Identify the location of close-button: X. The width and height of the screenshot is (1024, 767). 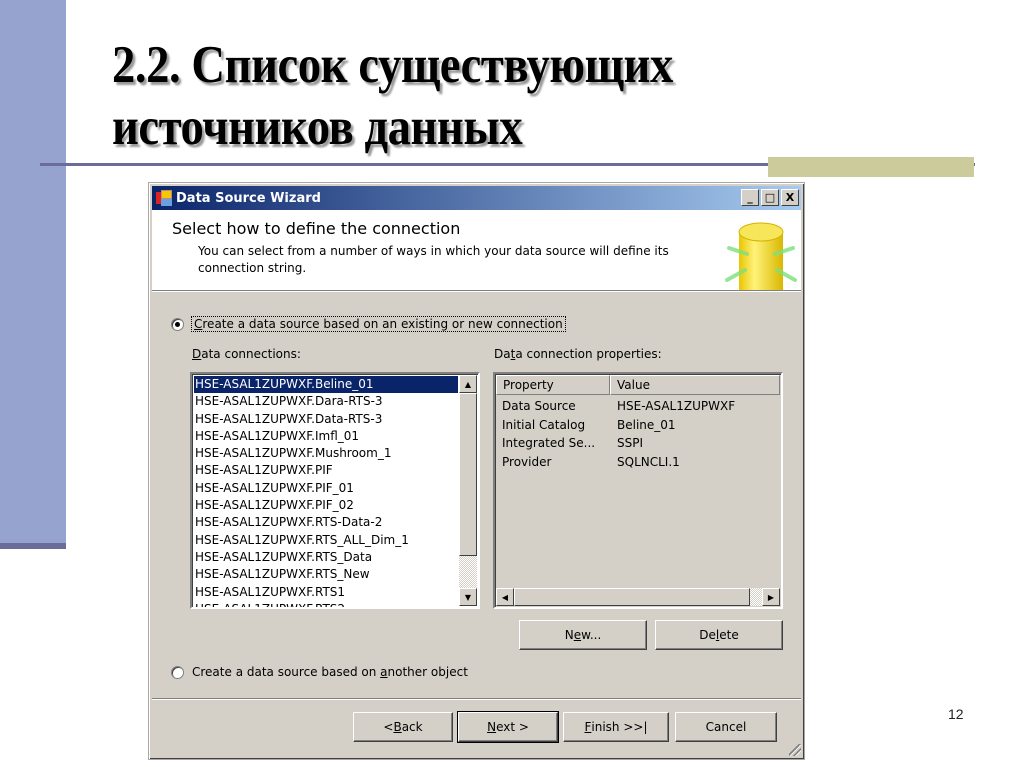
(790, 197).